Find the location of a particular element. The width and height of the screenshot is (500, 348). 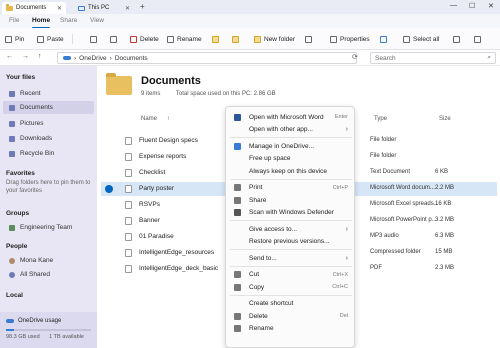

select-all-button: Select all is located at coordinates (421, 39).